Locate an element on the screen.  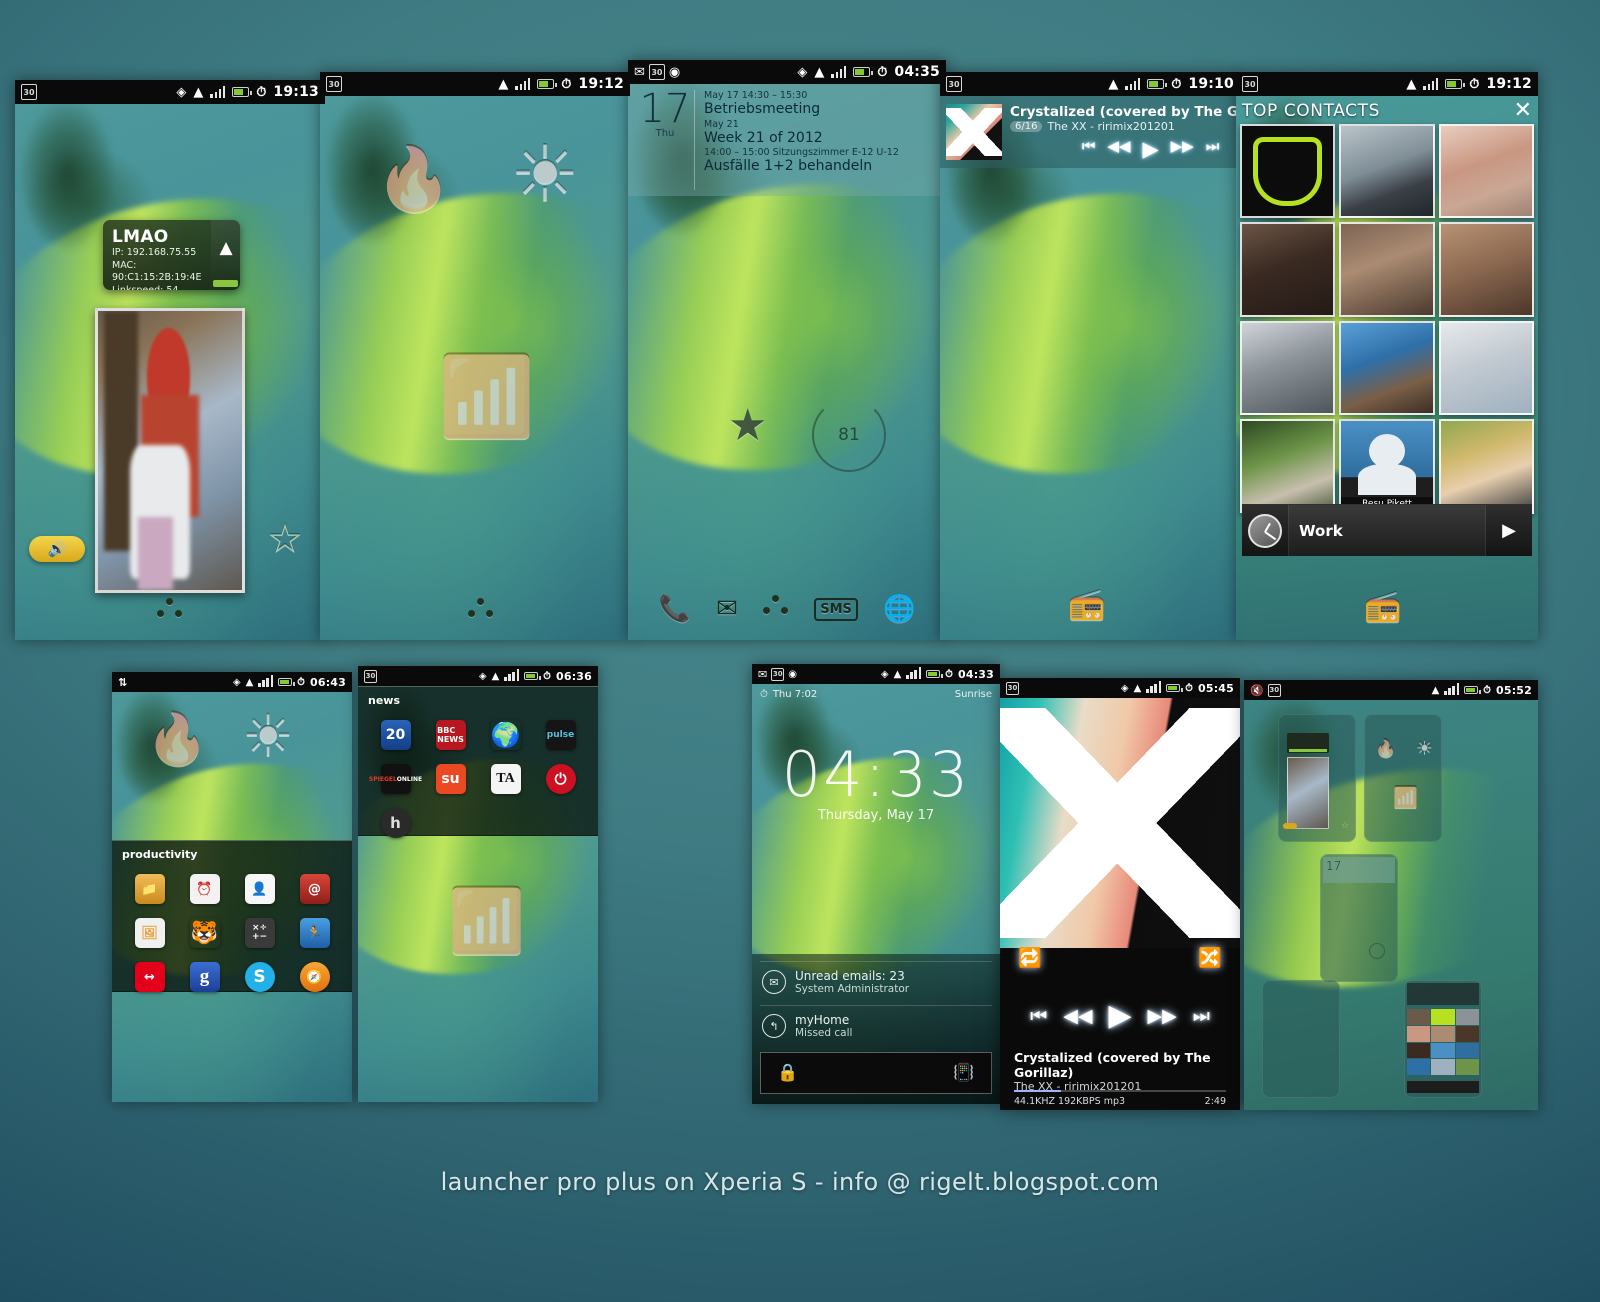
app-item: ×÷ +− is located at coordinates (259, 933).